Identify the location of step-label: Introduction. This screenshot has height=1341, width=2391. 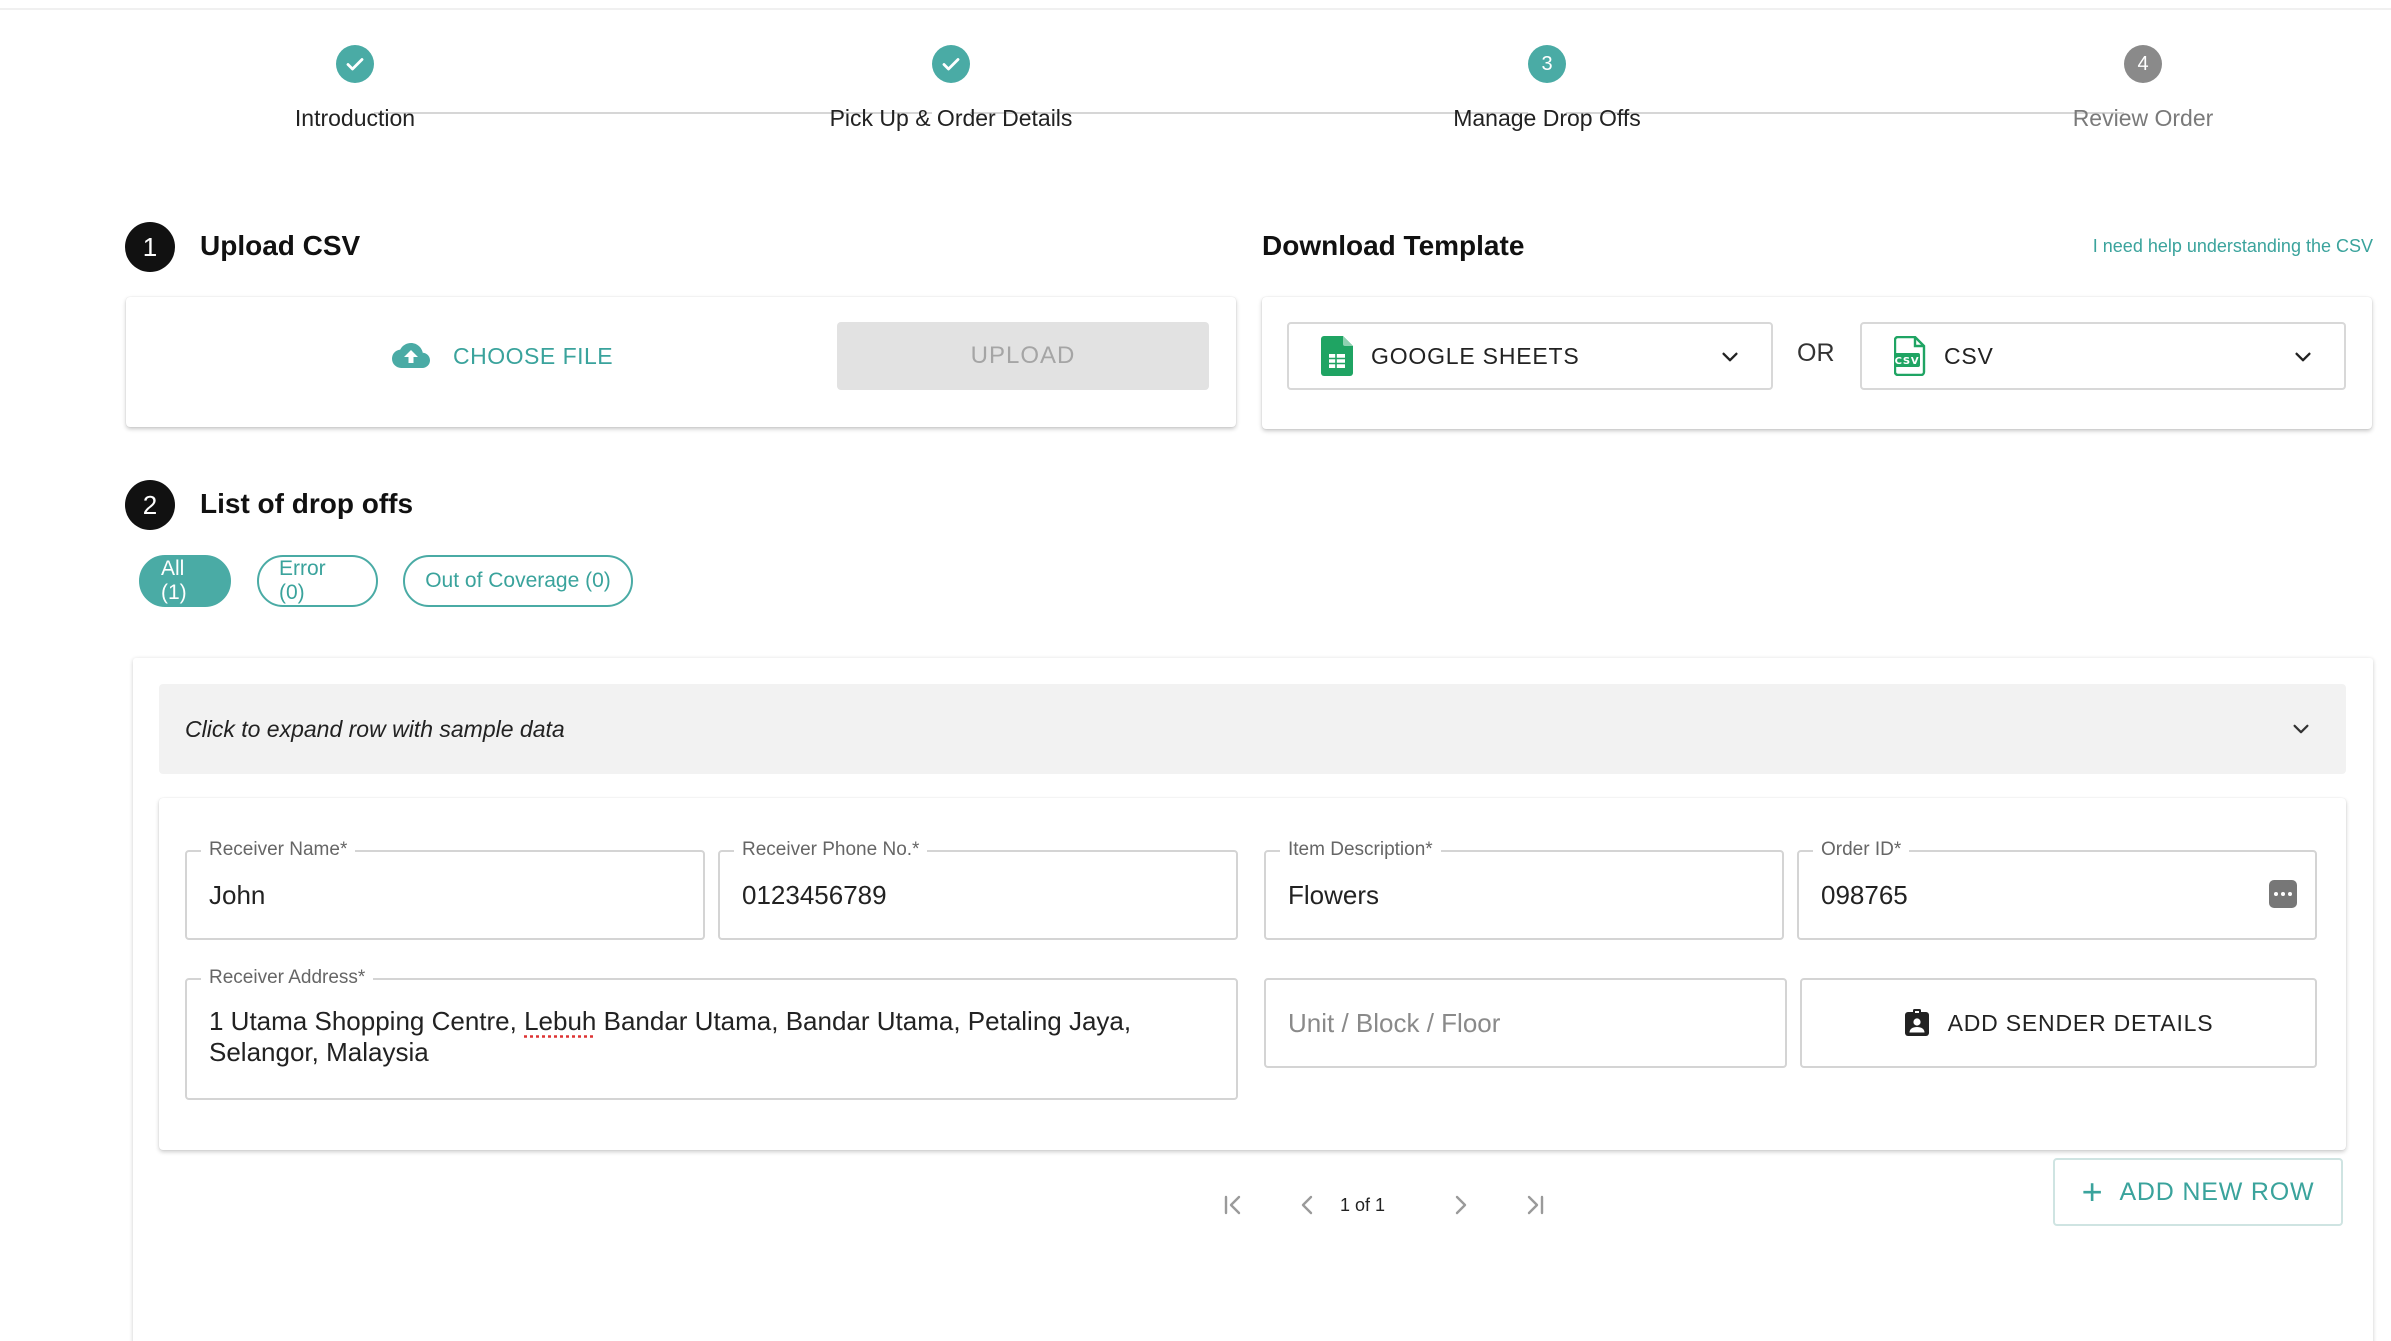
(355, 118).